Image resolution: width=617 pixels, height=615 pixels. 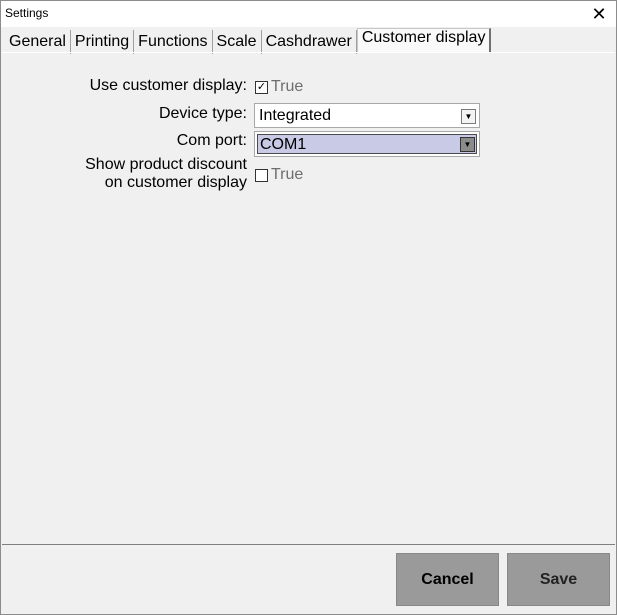 What do you see at coordinates (38, 42) in the screenshot?
I see `tab-general: General` at bounding box center [38, 42].